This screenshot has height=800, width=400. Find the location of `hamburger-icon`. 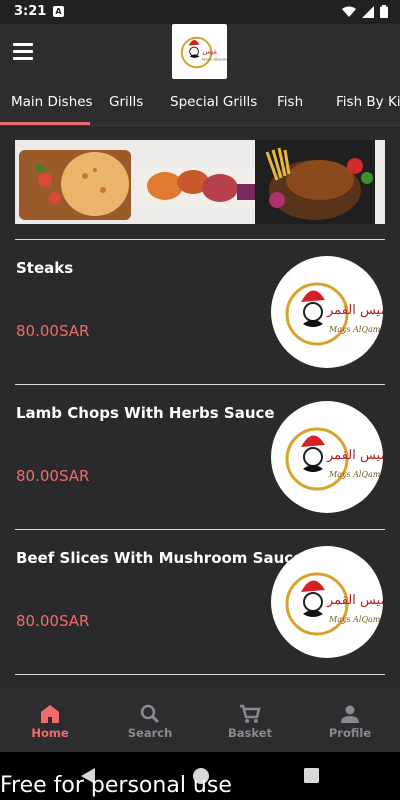

hamburger-icon is located at coordinates (23, 51).